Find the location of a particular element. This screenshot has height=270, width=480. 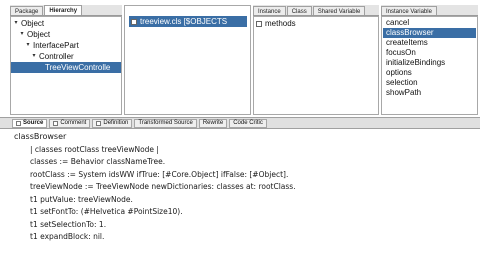

tab-definition: Definition is located at coordinates (112, 123).